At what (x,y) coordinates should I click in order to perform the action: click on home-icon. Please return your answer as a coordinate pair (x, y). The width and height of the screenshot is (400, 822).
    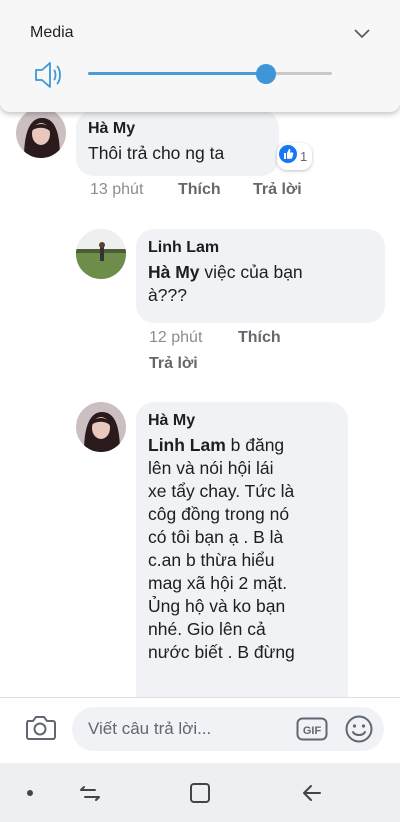
    Looking at the image, I should click on (200, 793).